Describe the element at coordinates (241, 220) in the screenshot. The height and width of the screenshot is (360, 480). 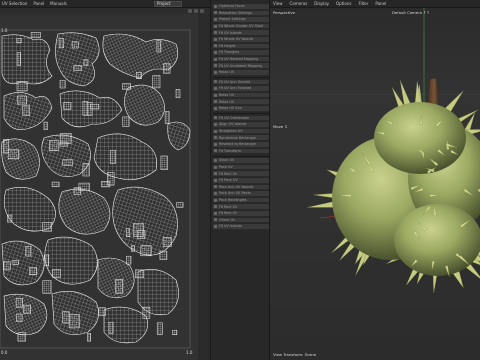
I see `tool-item: Orient UV` at that location.